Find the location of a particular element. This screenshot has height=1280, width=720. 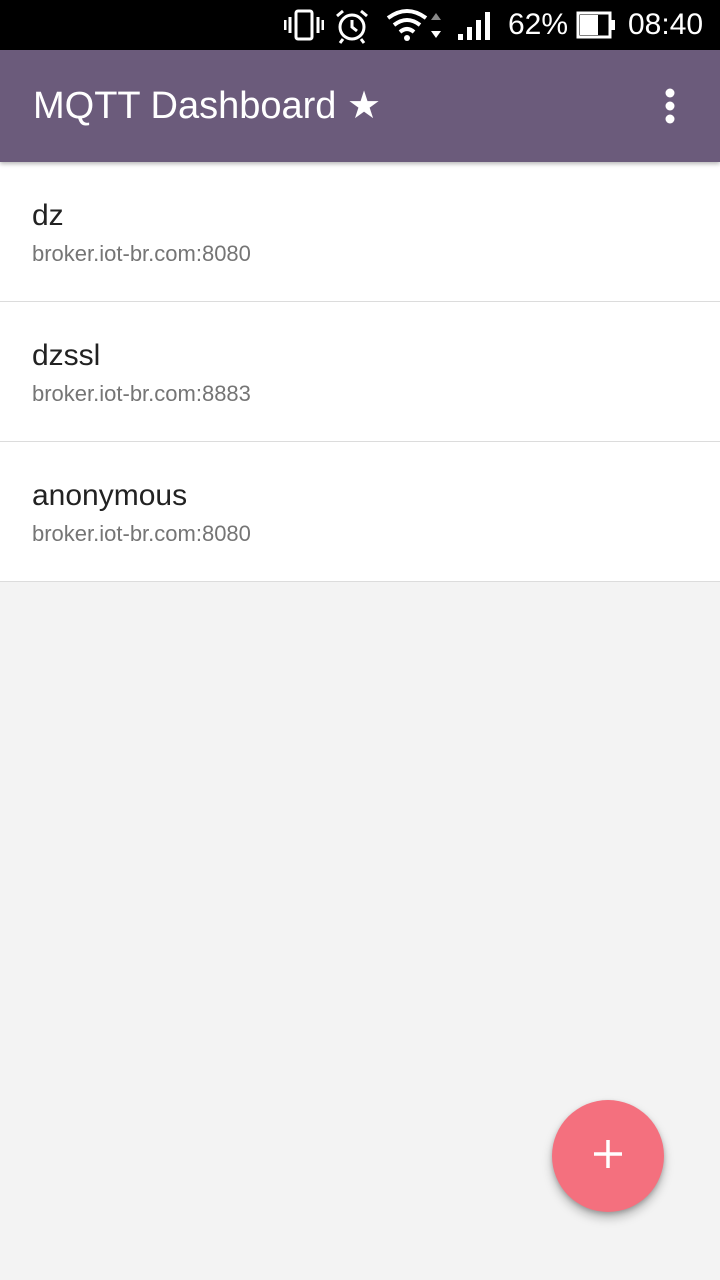

connection-name: dz is located at coordinates (48, 215).